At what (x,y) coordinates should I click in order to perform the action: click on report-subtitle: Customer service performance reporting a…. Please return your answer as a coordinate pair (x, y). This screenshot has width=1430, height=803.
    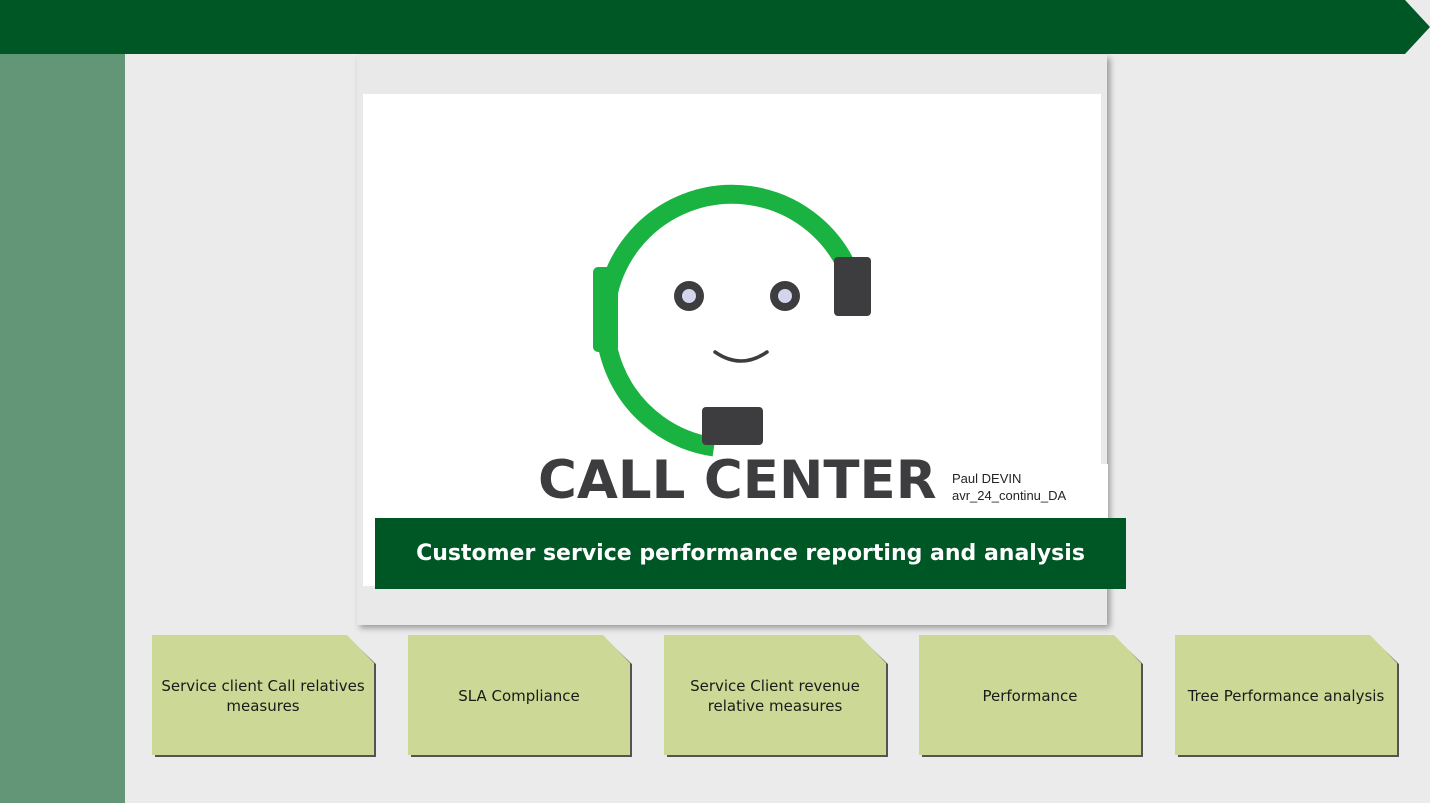
    Looking at the image, I should click on (750, 553).